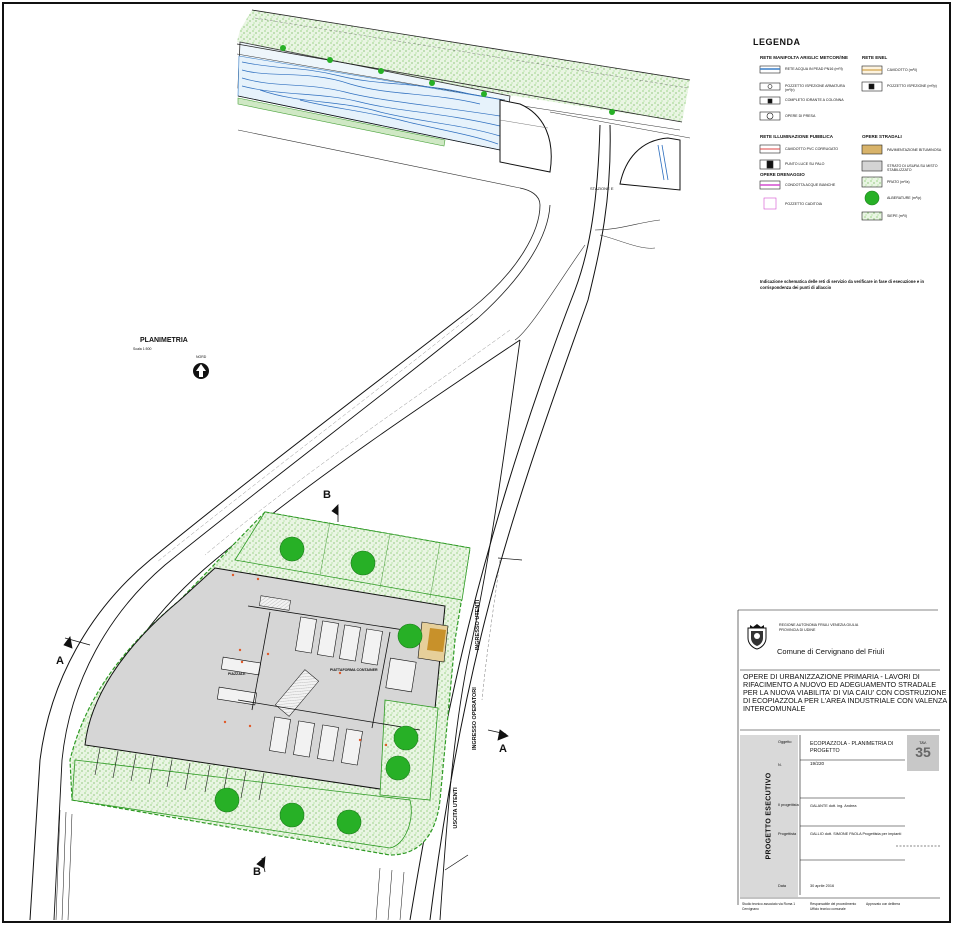 Image resolution: width=955 pixels, height=927 pixels. What do you see at coordinates (478, 625) in the screenshot?
I see `access-users-label: INGRESSO UTENTI` at bounding box center [478, 625].